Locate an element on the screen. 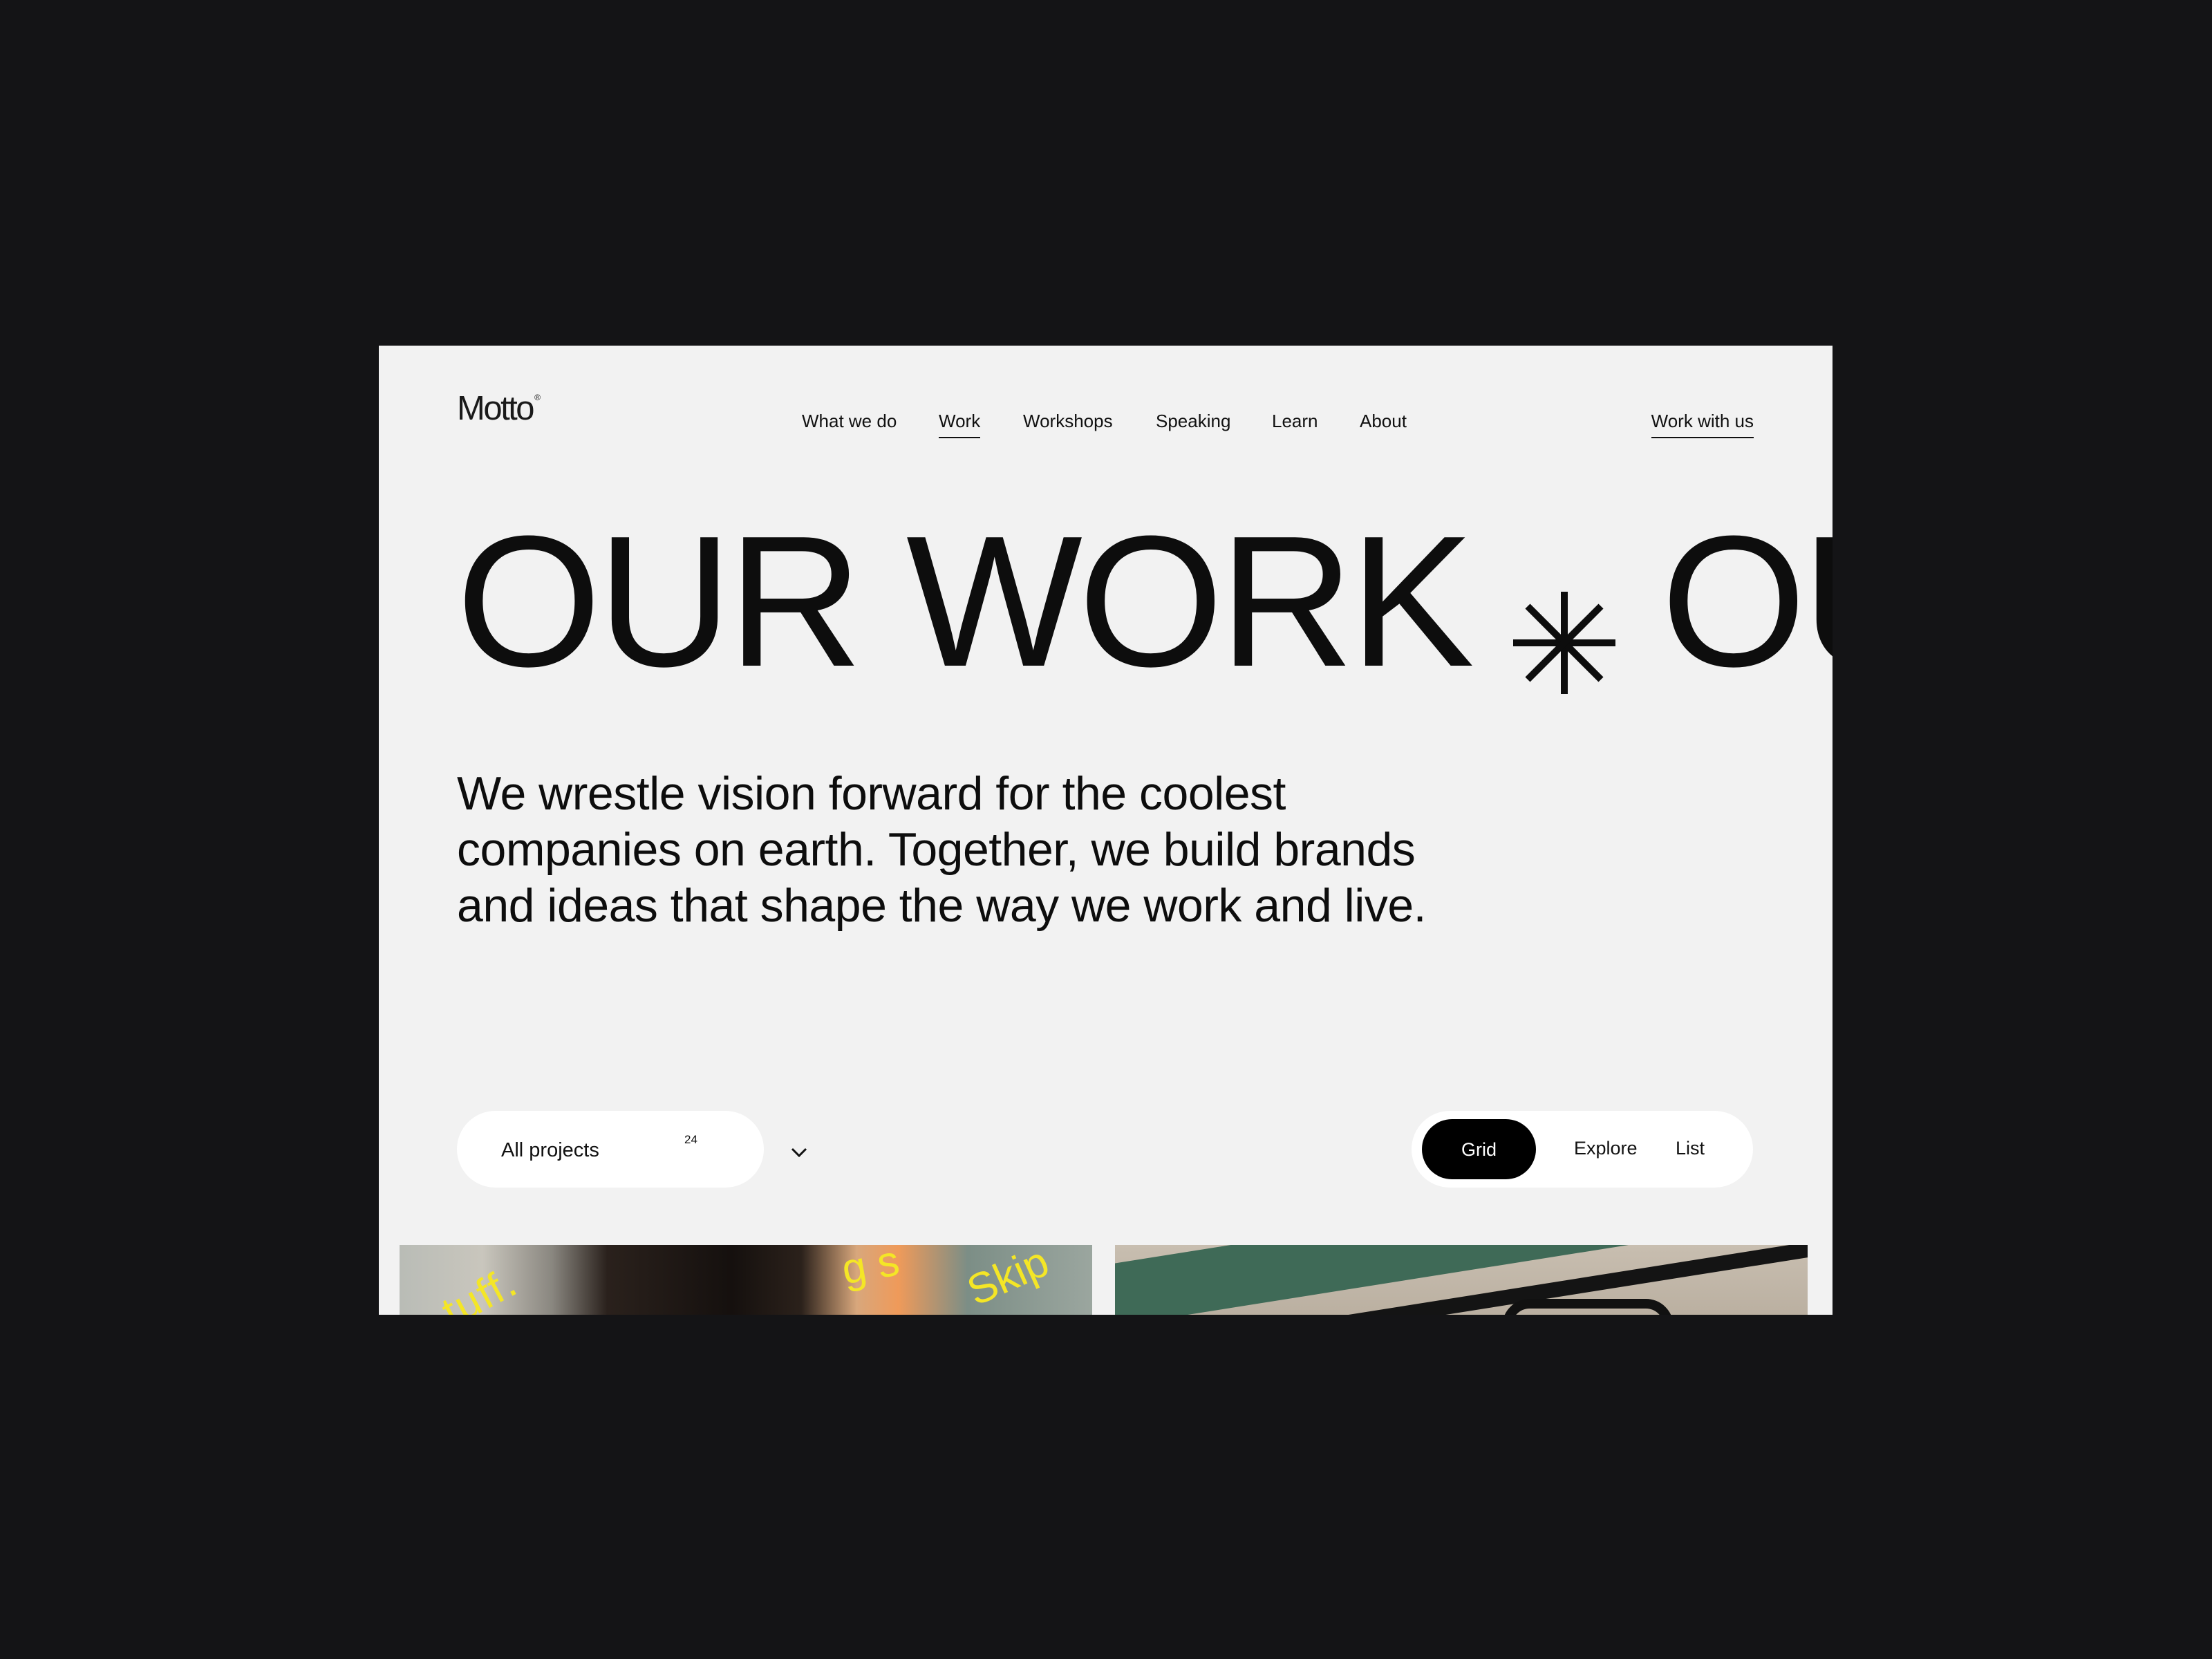  asterisk-icon is located at coordinates (1564, 617).